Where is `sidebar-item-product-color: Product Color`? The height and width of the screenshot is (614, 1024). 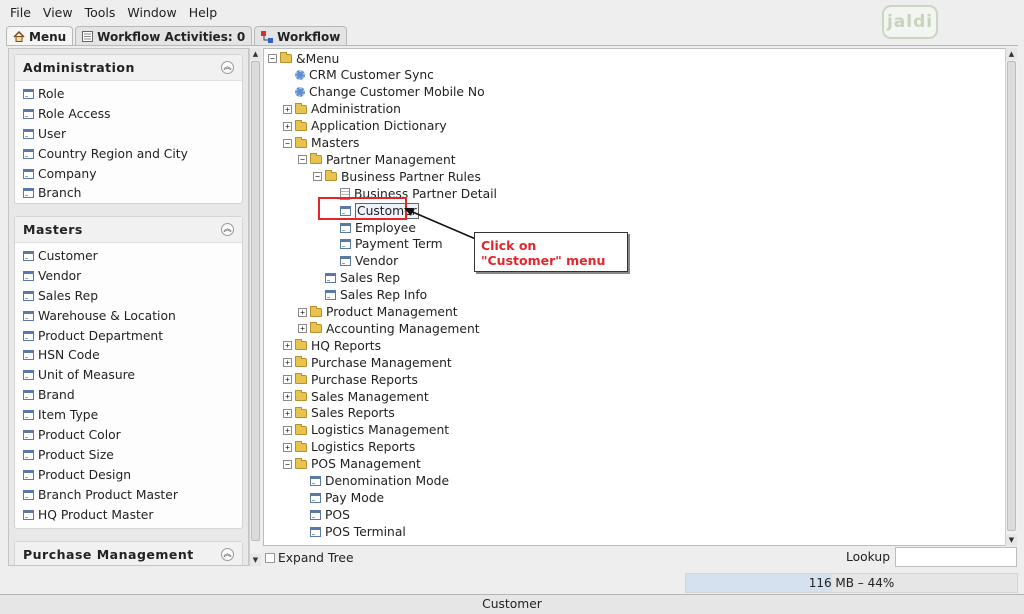
sidebar-item-product-color: Product Color is located at coordinates (128, 435).